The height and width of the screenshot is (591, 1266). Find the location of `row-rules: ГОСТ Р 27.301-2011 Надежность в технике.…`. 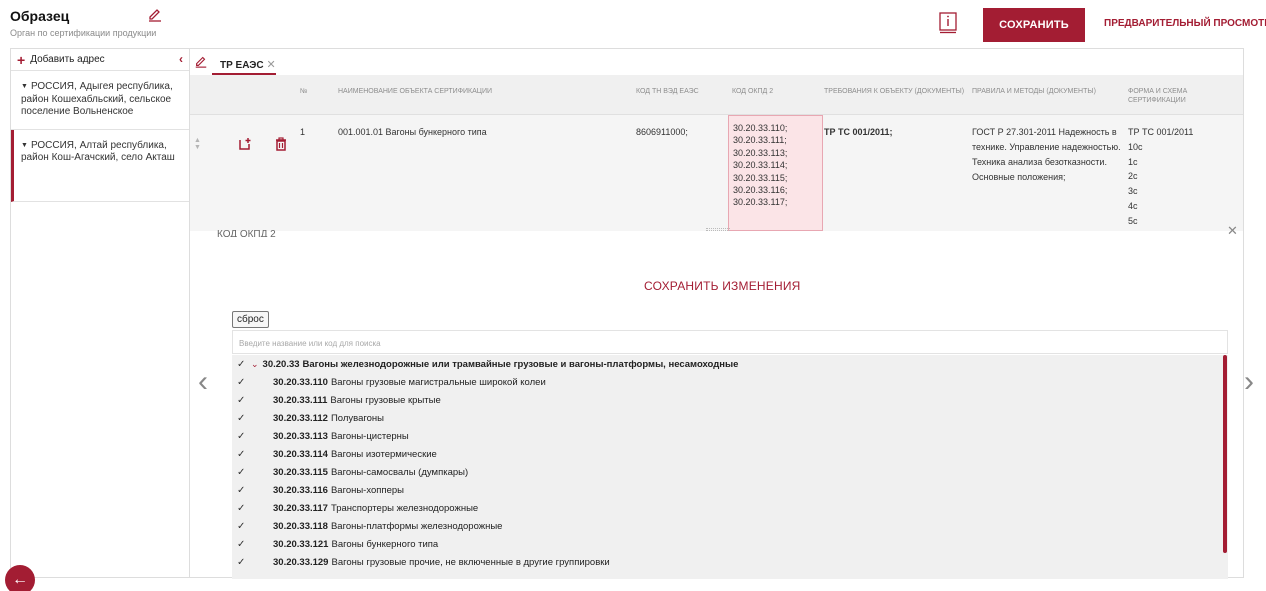

row-rules: ГОСТ Р 27.301-2011 Надежность в технике.… is located at coordinates (1046, 154).